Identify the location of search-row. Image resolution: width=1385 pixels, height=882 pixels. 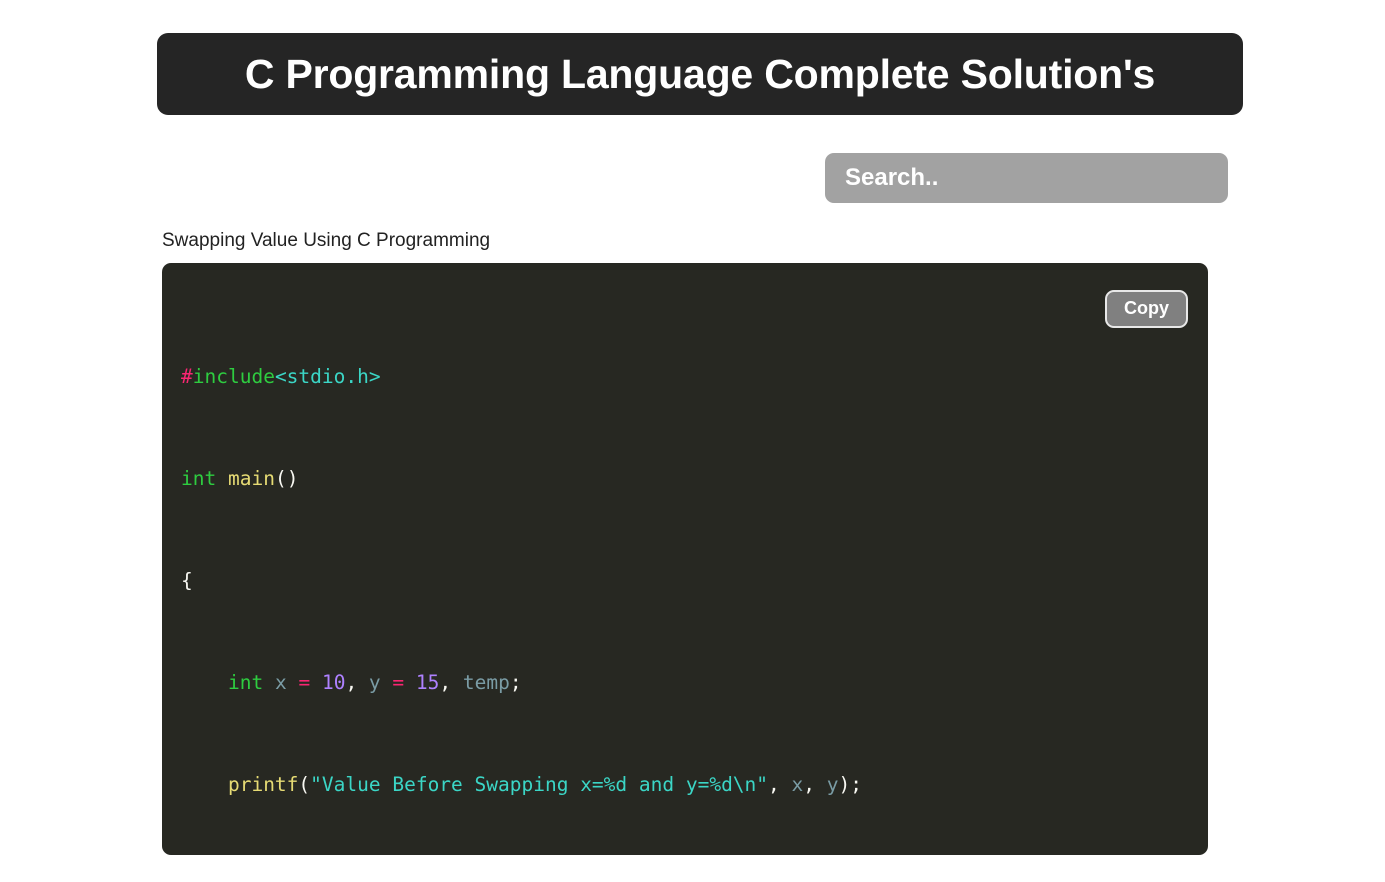
(692, 178).